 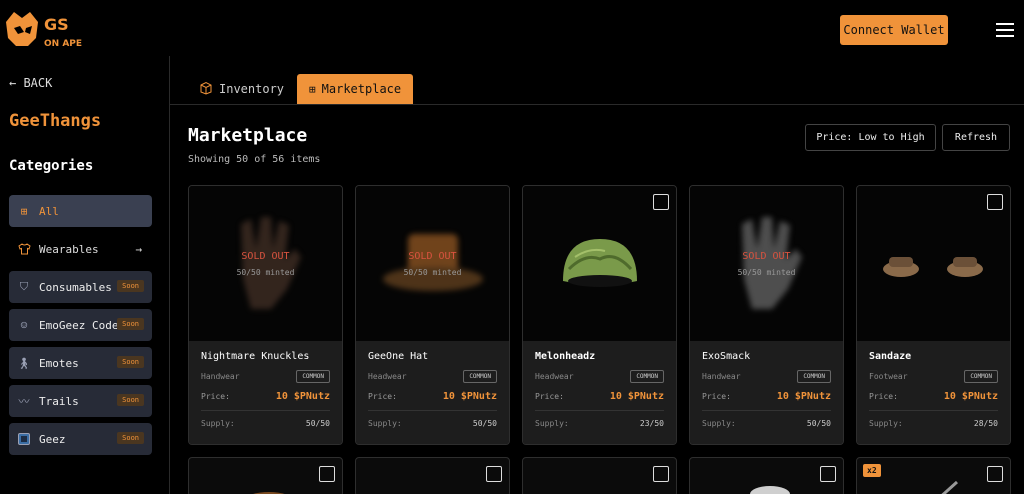 I want to click on tab-marketplace: ⊞ Marketplace, so click(x=355, y=89).